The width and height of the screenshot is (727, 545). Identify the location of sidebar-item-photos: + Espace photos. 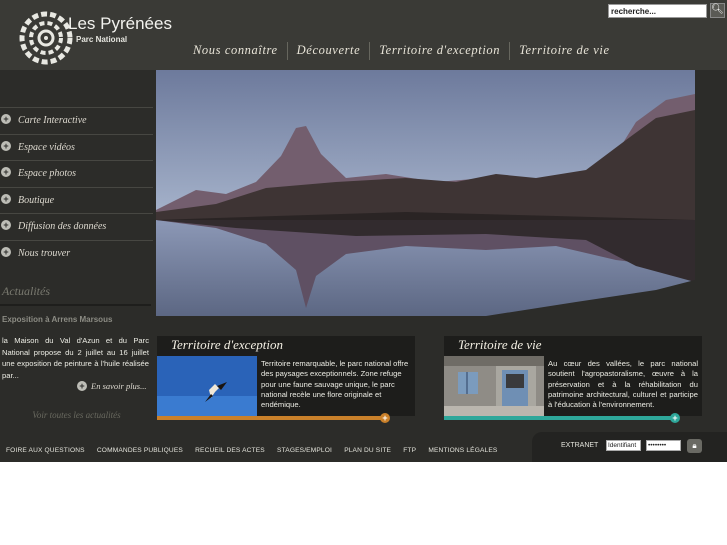
(76, 173).